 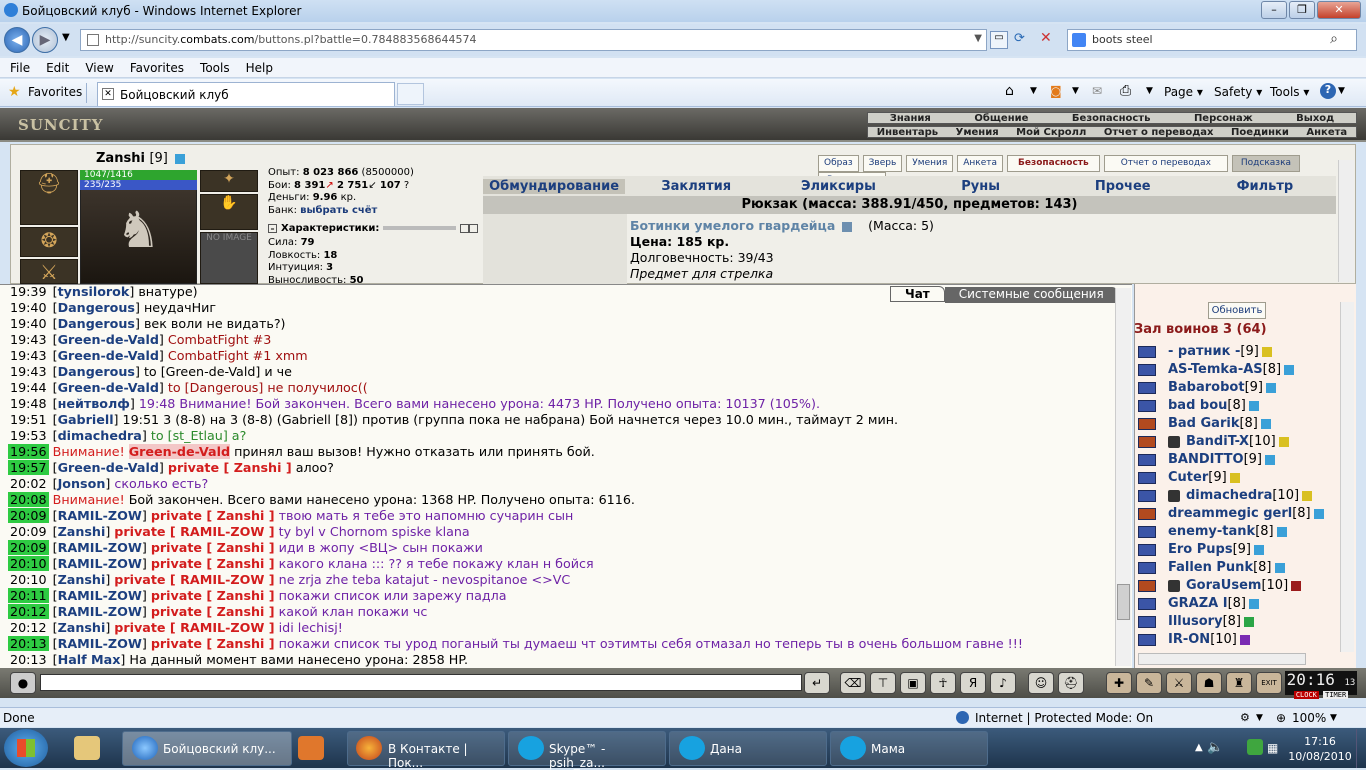 What do you see at coordinates (1217, 441) in the screenshot?
I see `player-name: BandiT-X` at bounding box center [1217, 441].